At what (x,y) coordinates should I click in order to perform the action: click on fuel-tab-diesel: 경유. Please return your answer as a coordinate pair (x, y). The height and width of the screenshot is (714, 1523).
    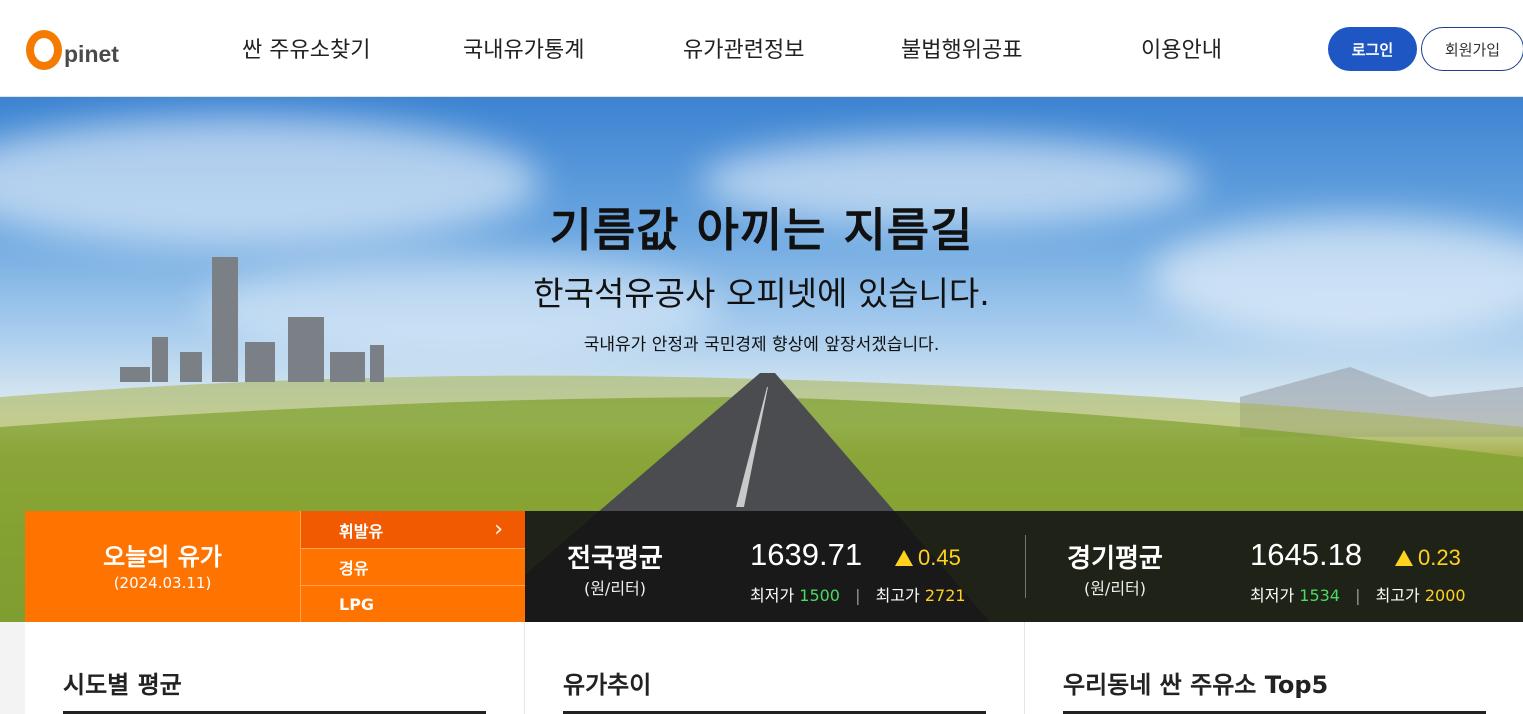
    Looking at the image, I should click on (412, 566).